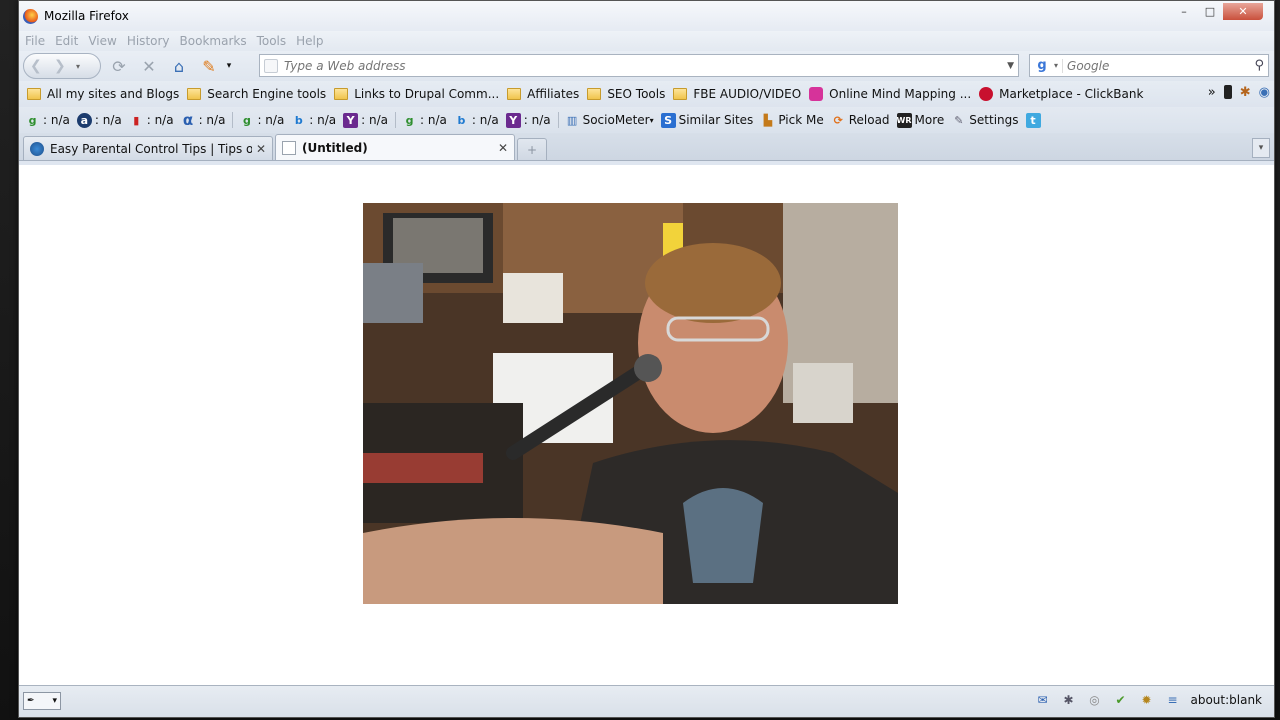 The image size is (1280, 720). I want to click on close-window-button: ✕, so click(1243, 11).